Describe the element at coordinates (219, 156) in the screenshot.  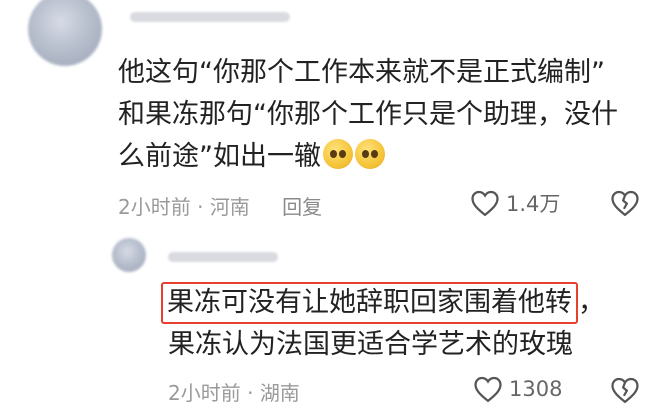
I see `comment-line-text: 么前途”如出一辙` at that location.